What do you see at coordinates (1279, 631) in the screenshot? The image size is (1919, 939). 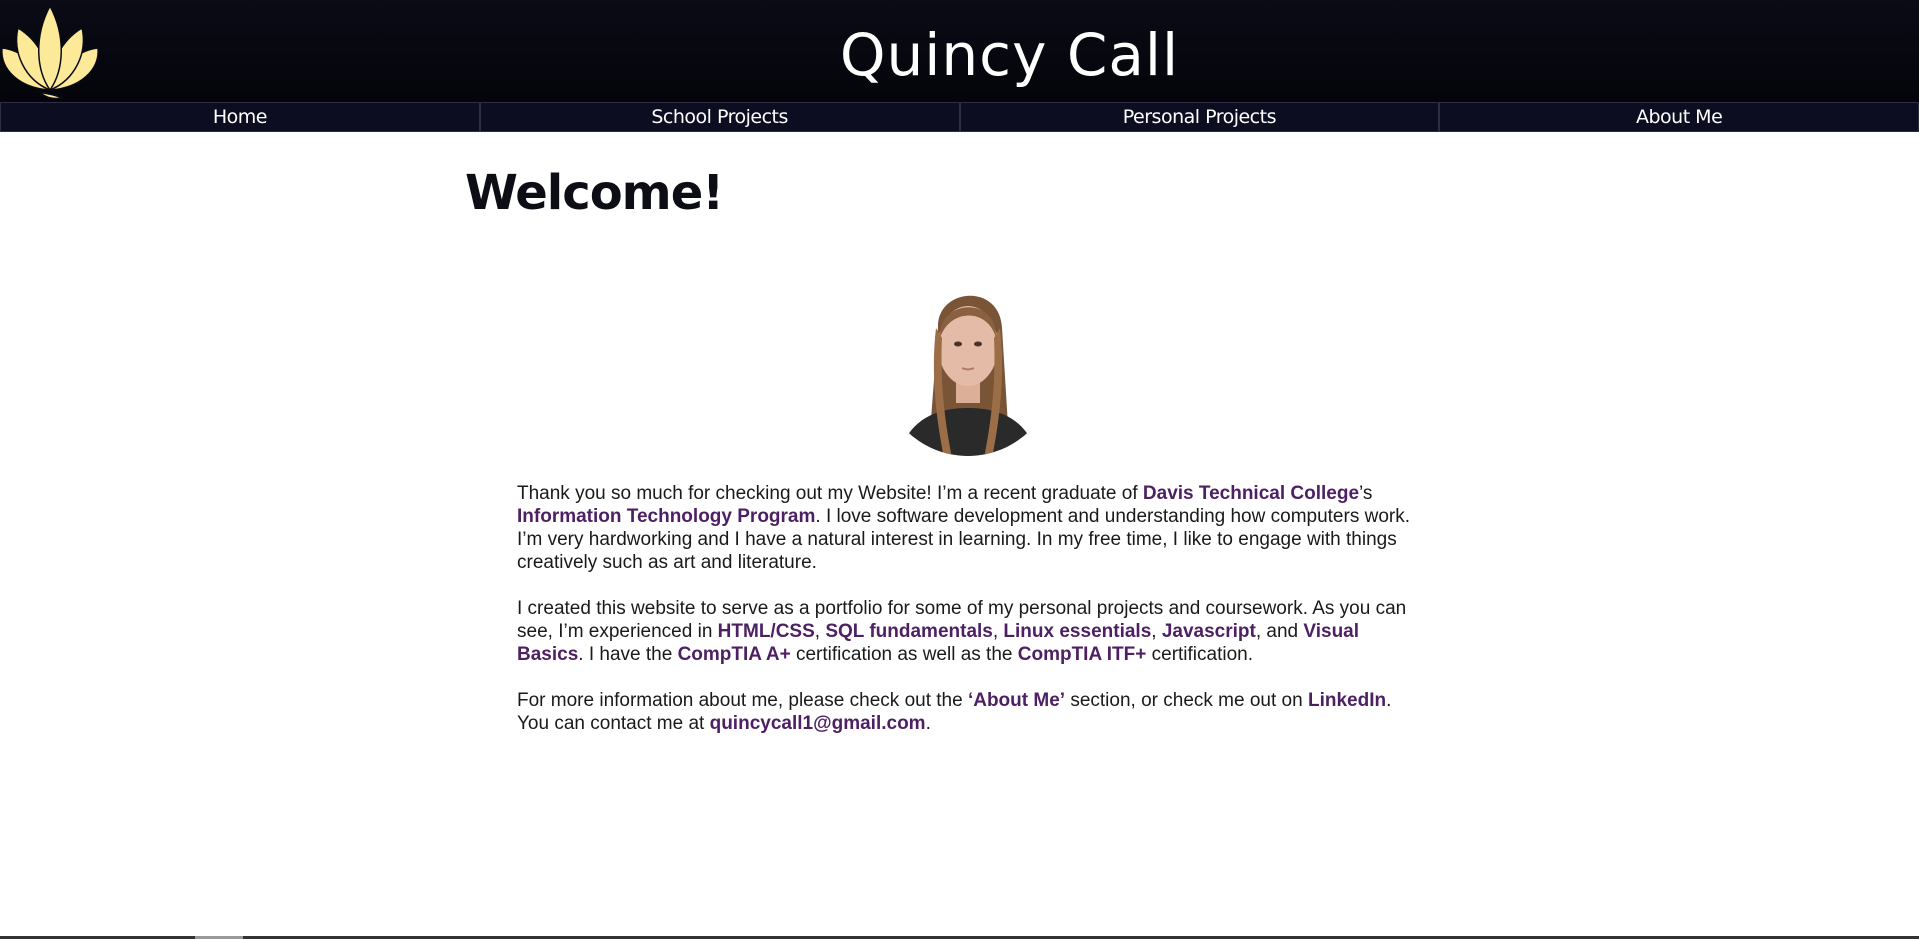 I see `text: , and` at bounding box center [1279, 631].